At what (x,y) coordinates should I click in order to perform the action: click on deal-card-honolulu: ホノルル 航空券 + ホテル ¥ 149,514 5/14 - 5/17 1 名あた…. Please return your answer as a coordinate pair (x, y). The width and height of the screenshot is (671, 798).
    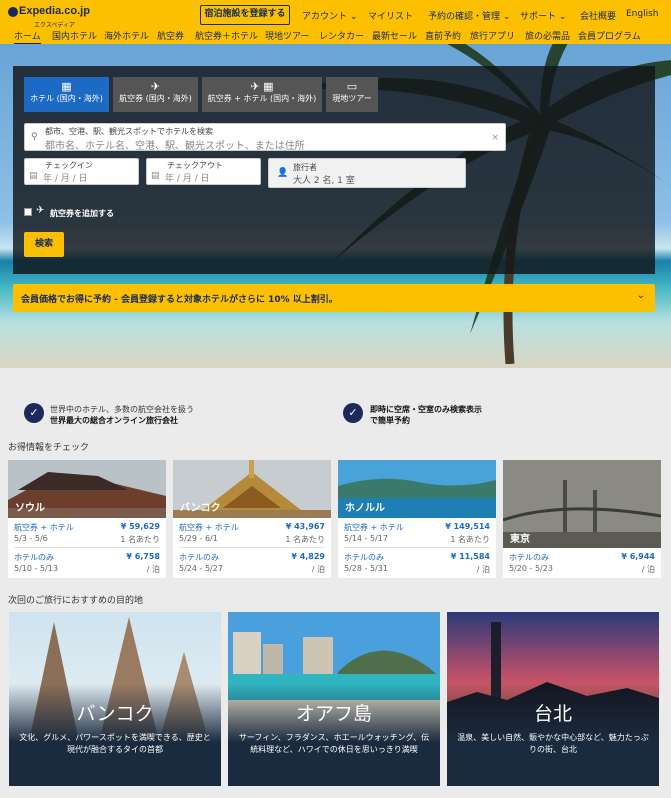
    Looking at the image, I should click on (417, 519).